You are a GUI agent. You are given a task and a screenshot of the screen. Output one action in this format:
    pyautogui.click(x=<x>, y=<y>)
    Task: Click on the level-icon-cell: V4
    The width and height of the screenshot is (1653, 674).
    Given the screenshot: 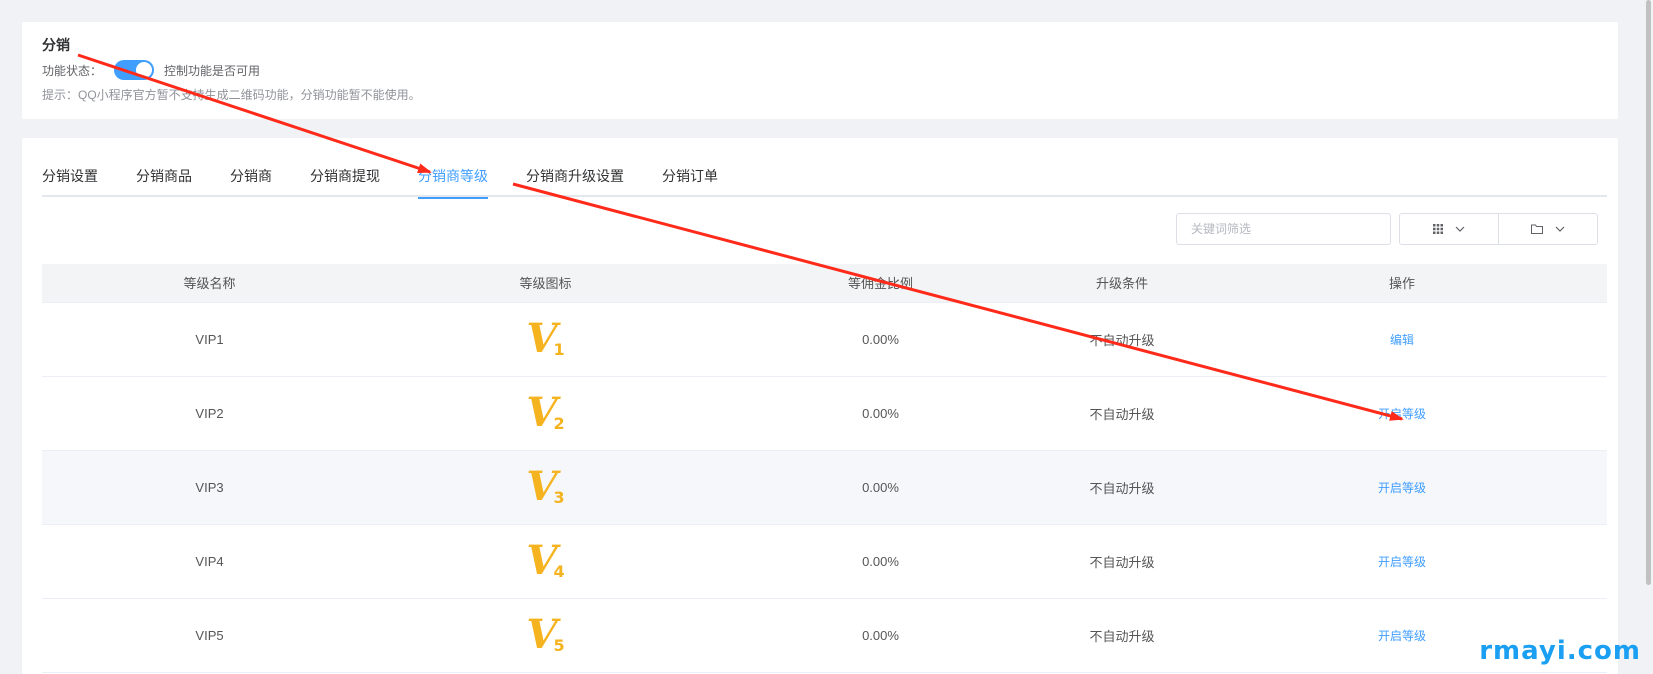 What is the action you would take?
    pyautogui.click(x=545, y=561)
    